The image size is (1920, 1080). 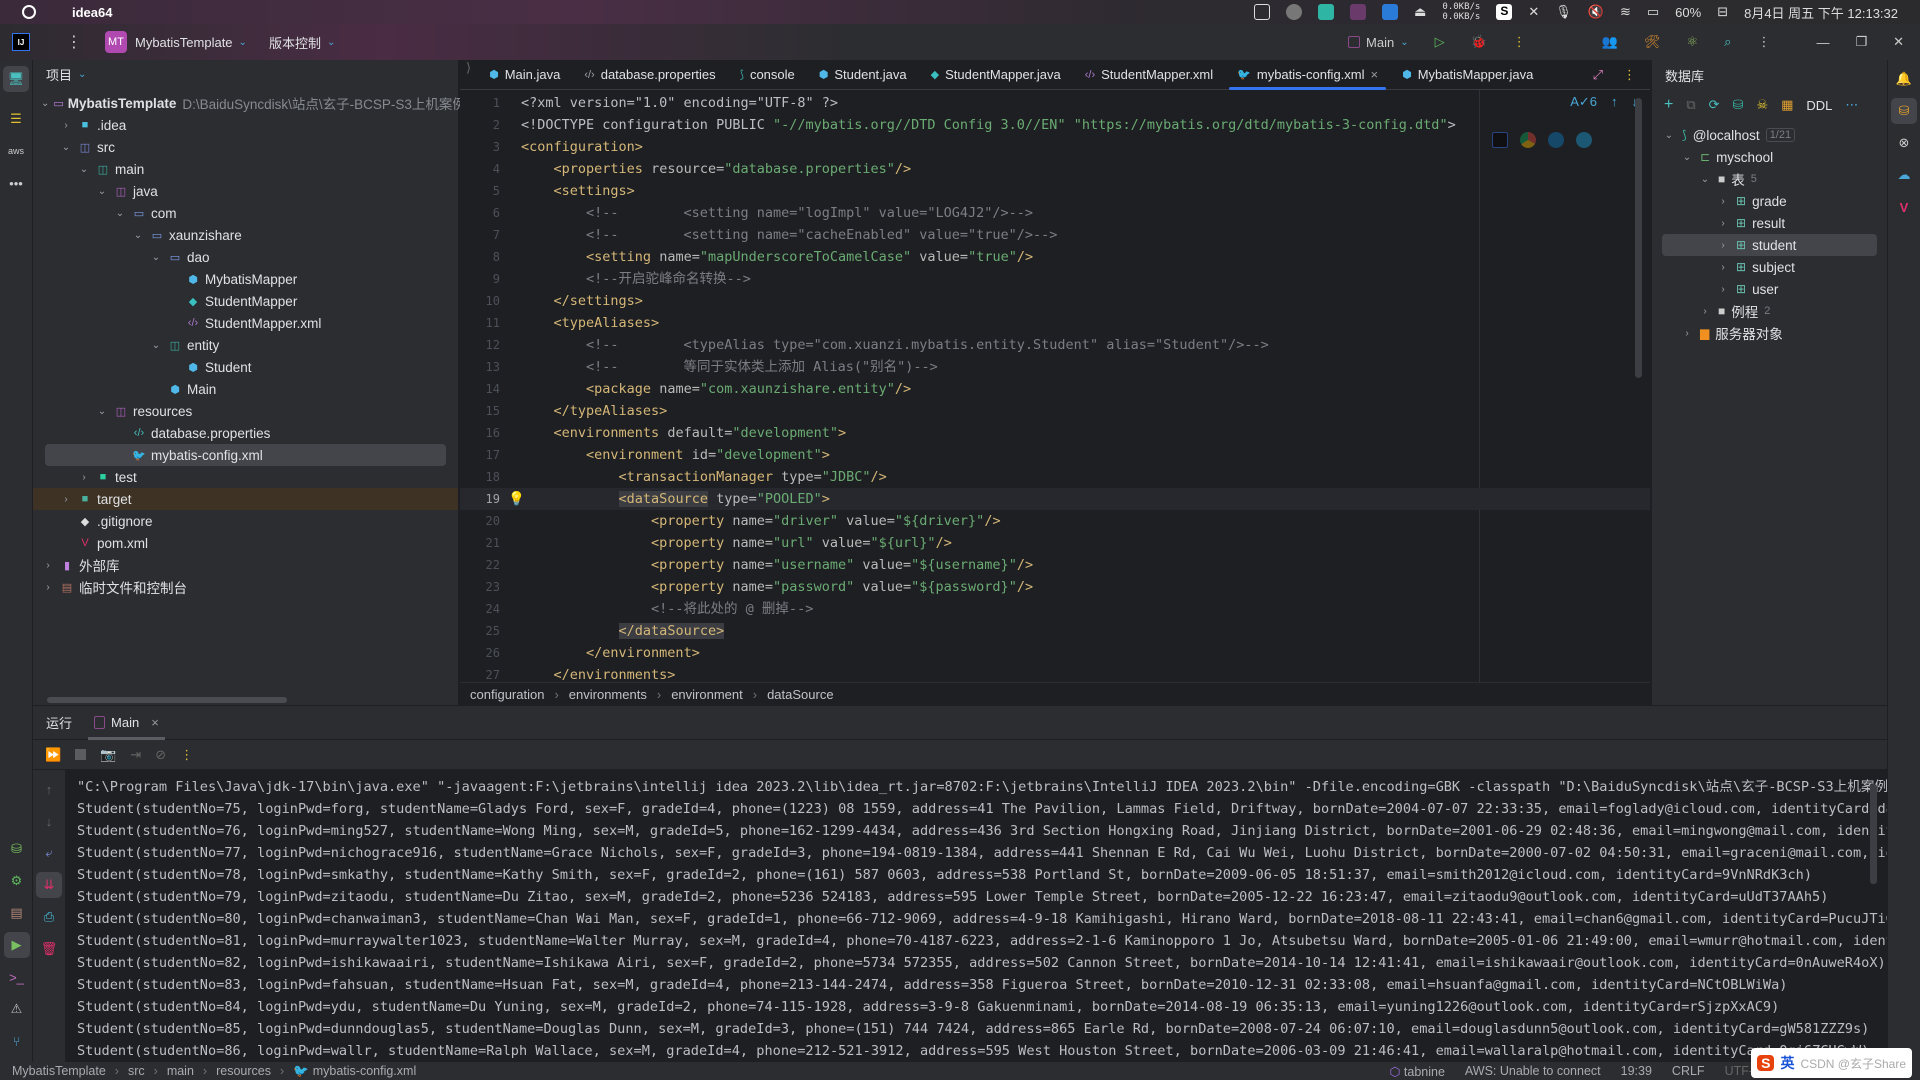 What do you see at coordinates (245, 74) in the screenshot?
I see `project-panel-header: 项目 ⌄` at bounding box center [245, 74].